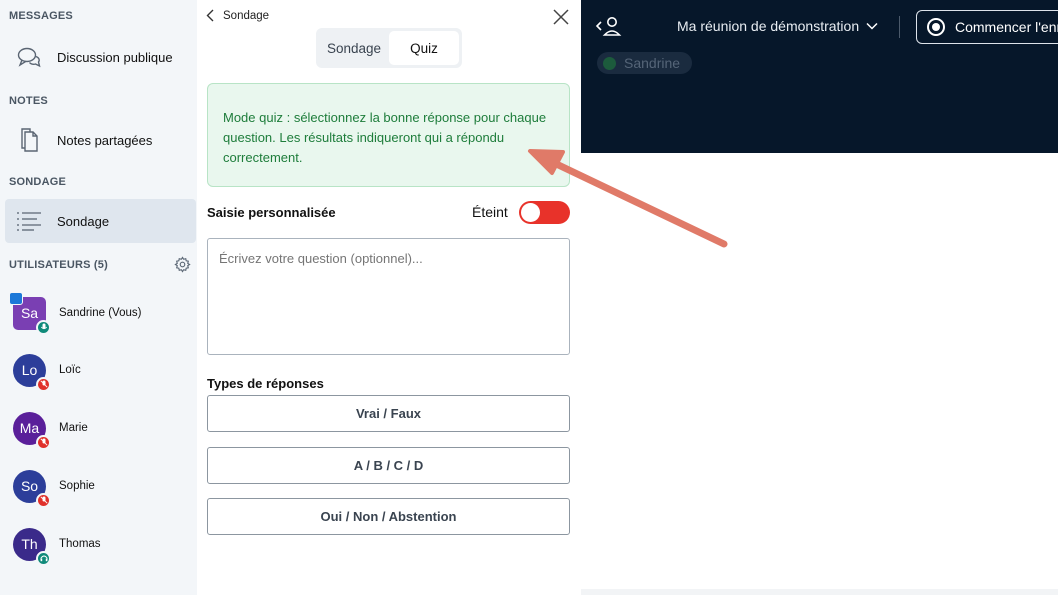 The height and width of the screenshot is (595, 1058). I want to click on abcd-button: A / B / C / D, so click(388, 465).